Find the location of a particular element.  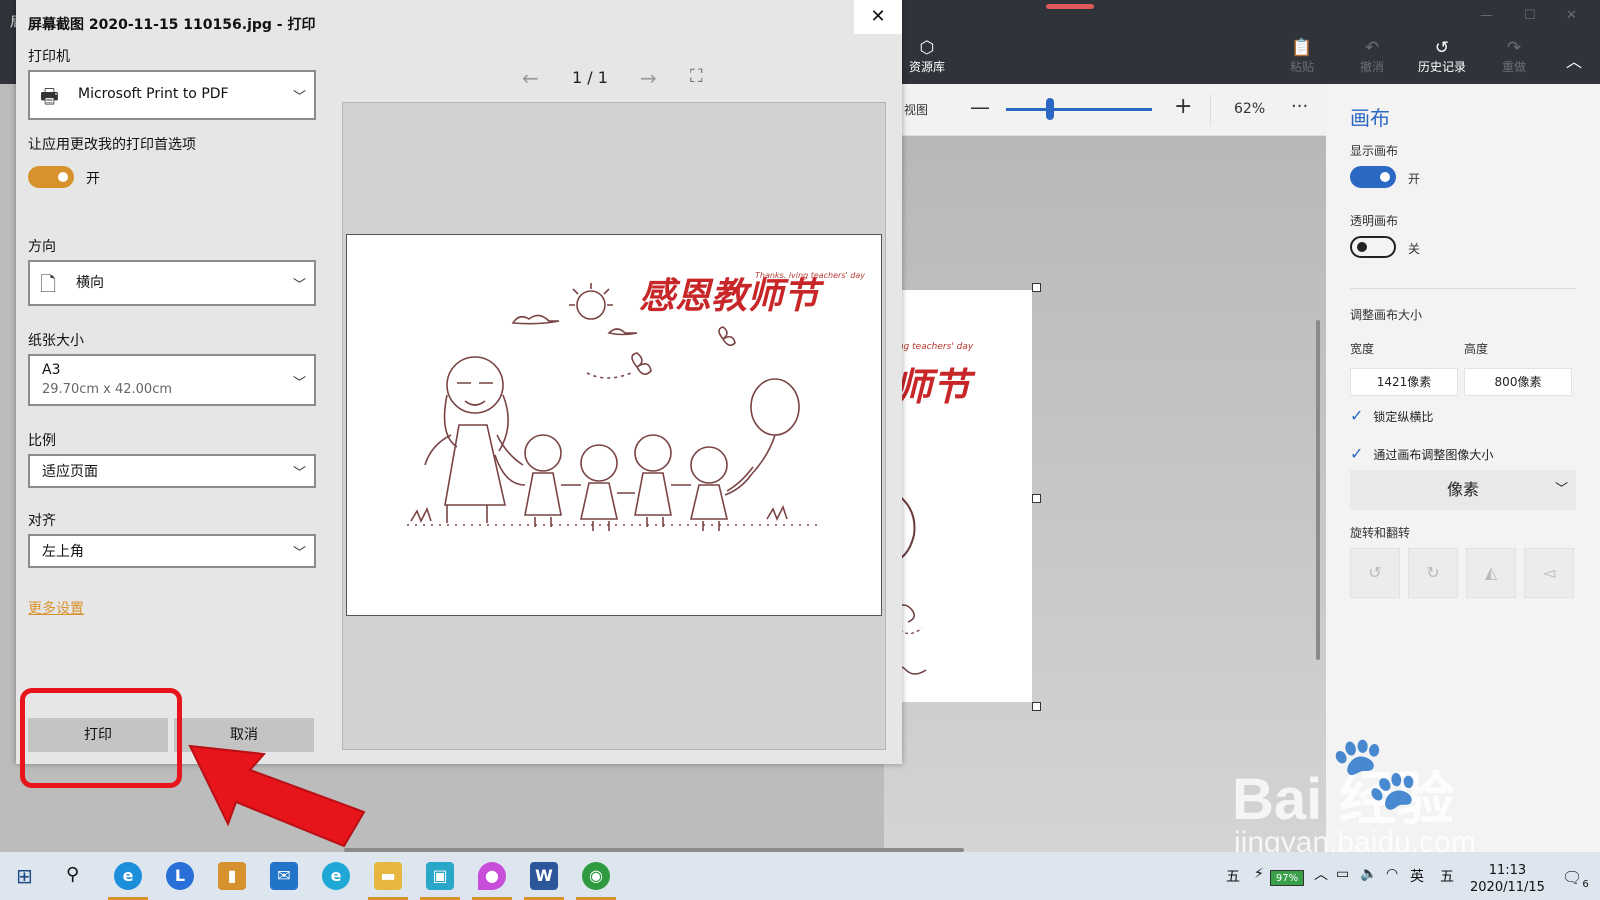

notification-count: 6 is located at coordinates (1585, 885).